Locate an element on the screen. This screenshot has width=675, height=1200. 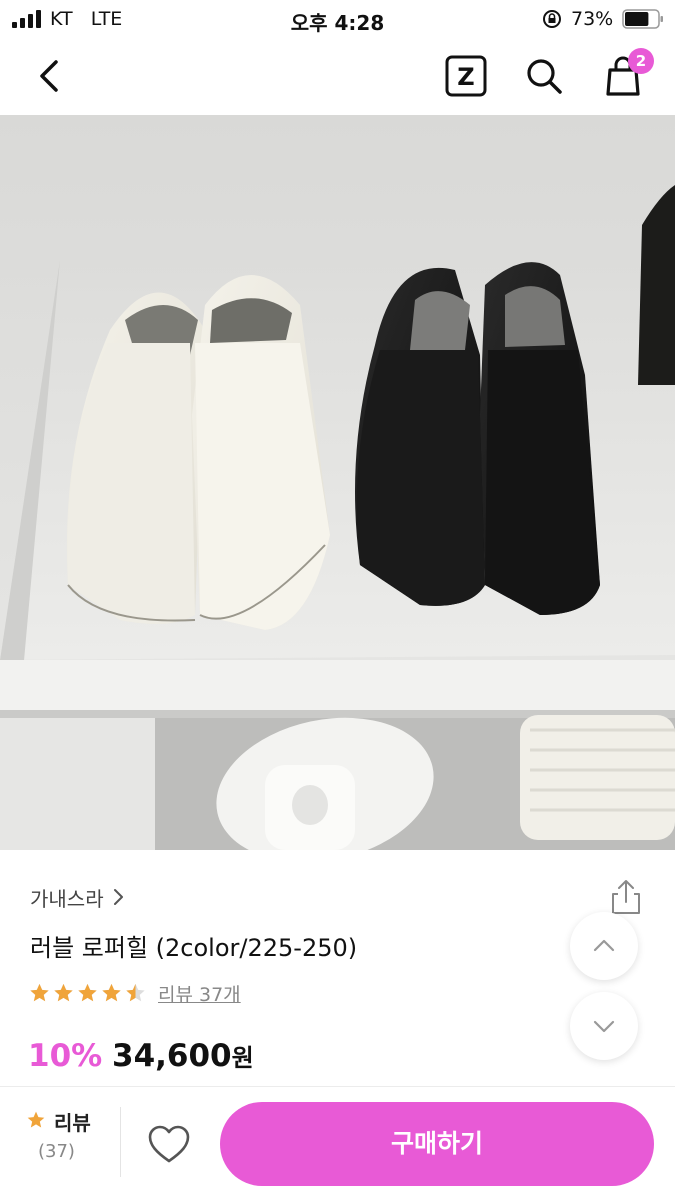
review-count-link: 리뷰 37개 is located at coordinates (199, 993).